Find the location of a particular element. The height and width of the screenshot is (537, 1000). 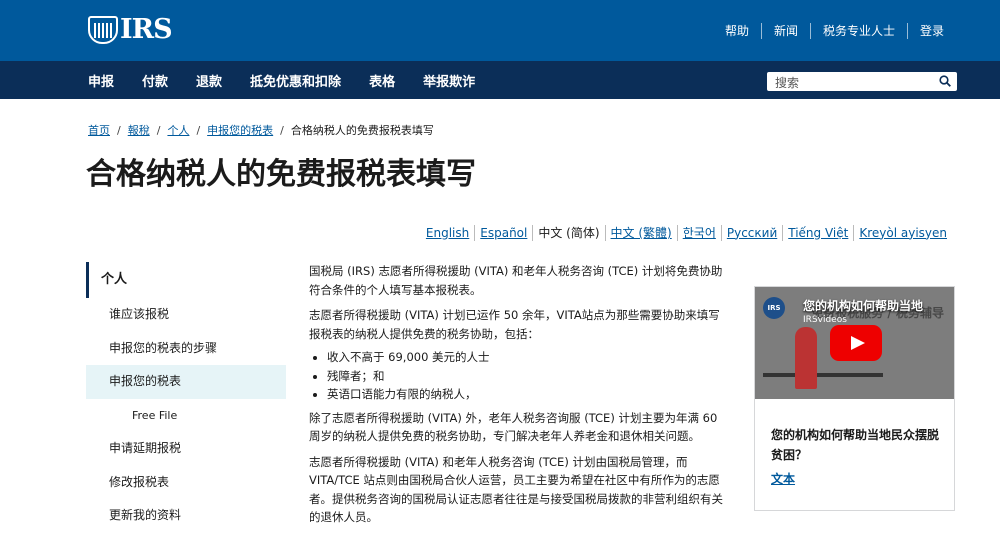

login-link: 登录 is located at coordinates (932, 31).